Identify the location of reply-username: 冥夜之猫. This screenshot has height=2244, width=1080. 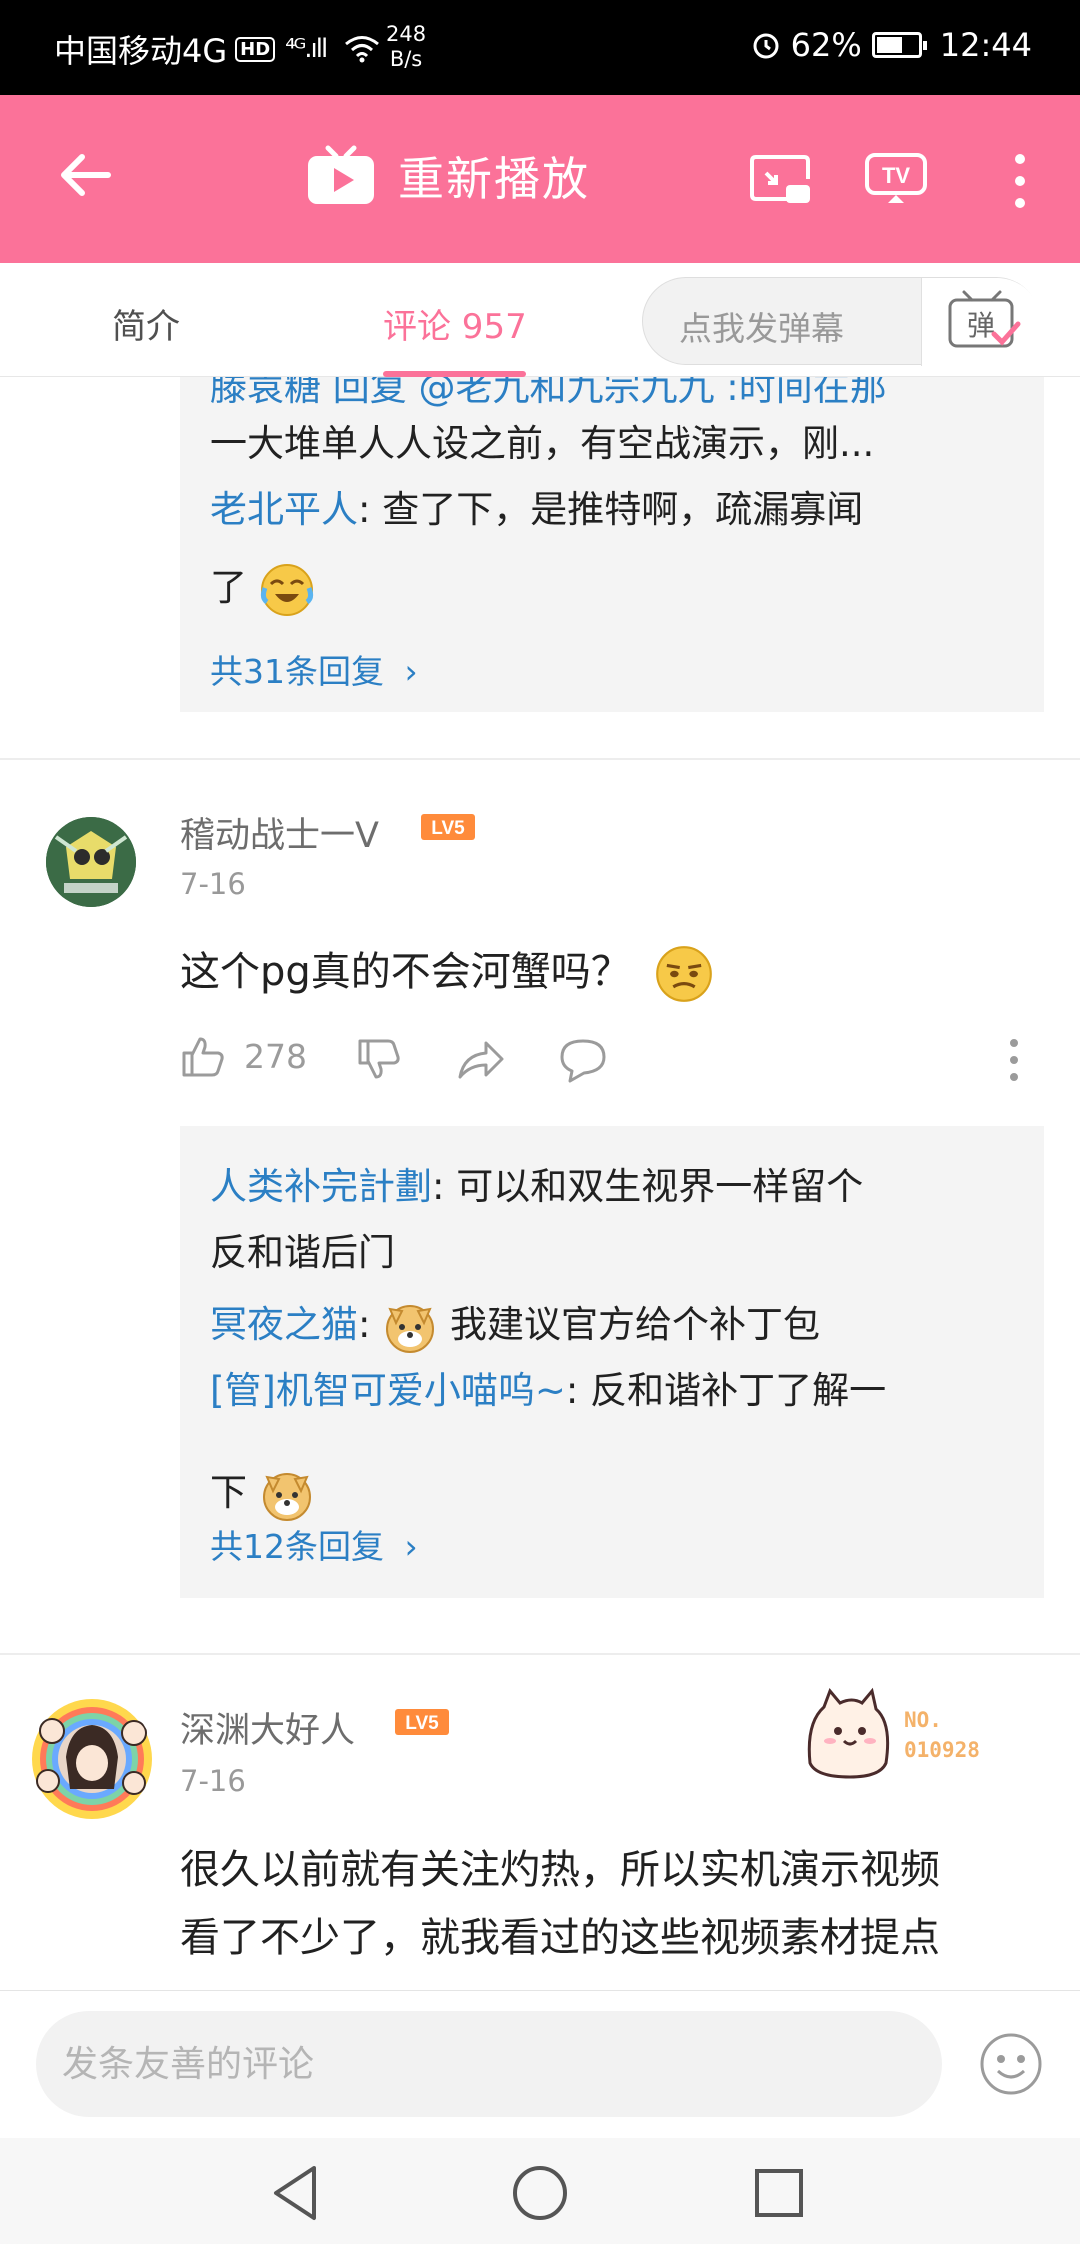
(284, 1324).